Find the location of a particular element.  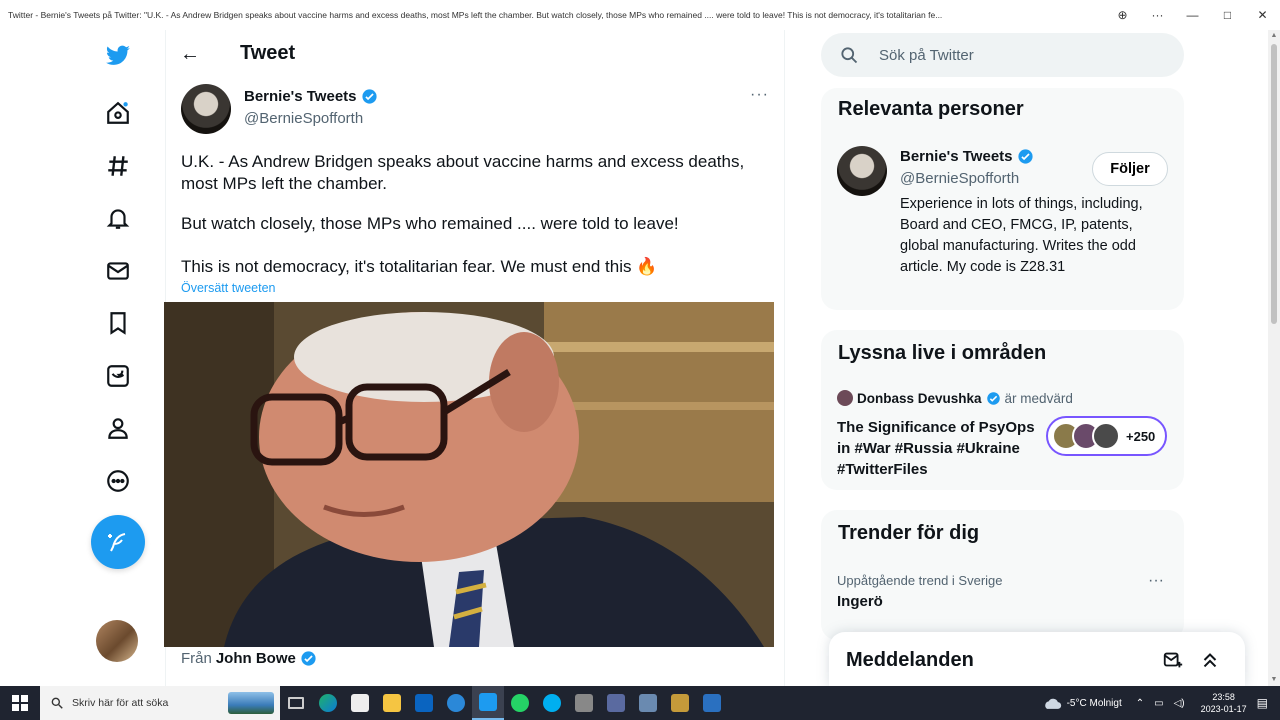

more-circle-icon is located at coordinates (118, 481).